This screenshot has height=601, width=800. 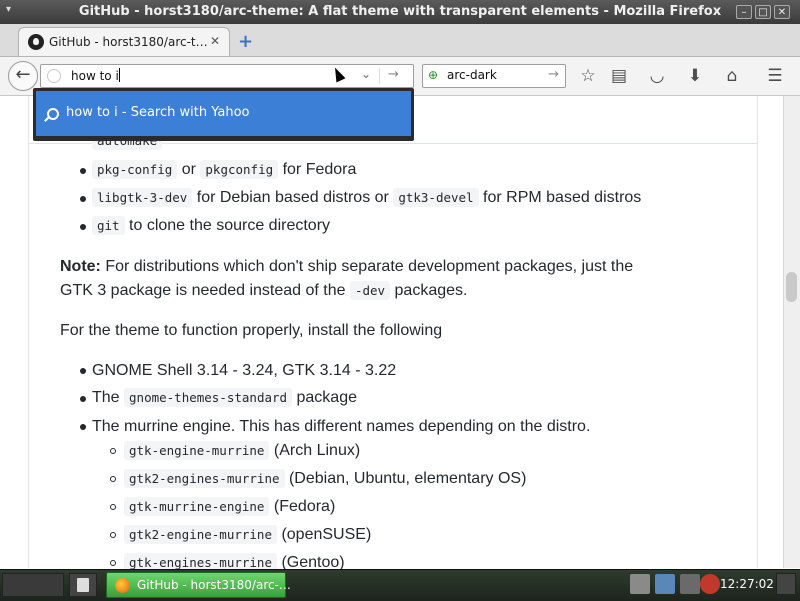 What do you see at coordinates (80, 266) in the screenshot?
I see `note-label: Note:` at bounding box center [80, 266].